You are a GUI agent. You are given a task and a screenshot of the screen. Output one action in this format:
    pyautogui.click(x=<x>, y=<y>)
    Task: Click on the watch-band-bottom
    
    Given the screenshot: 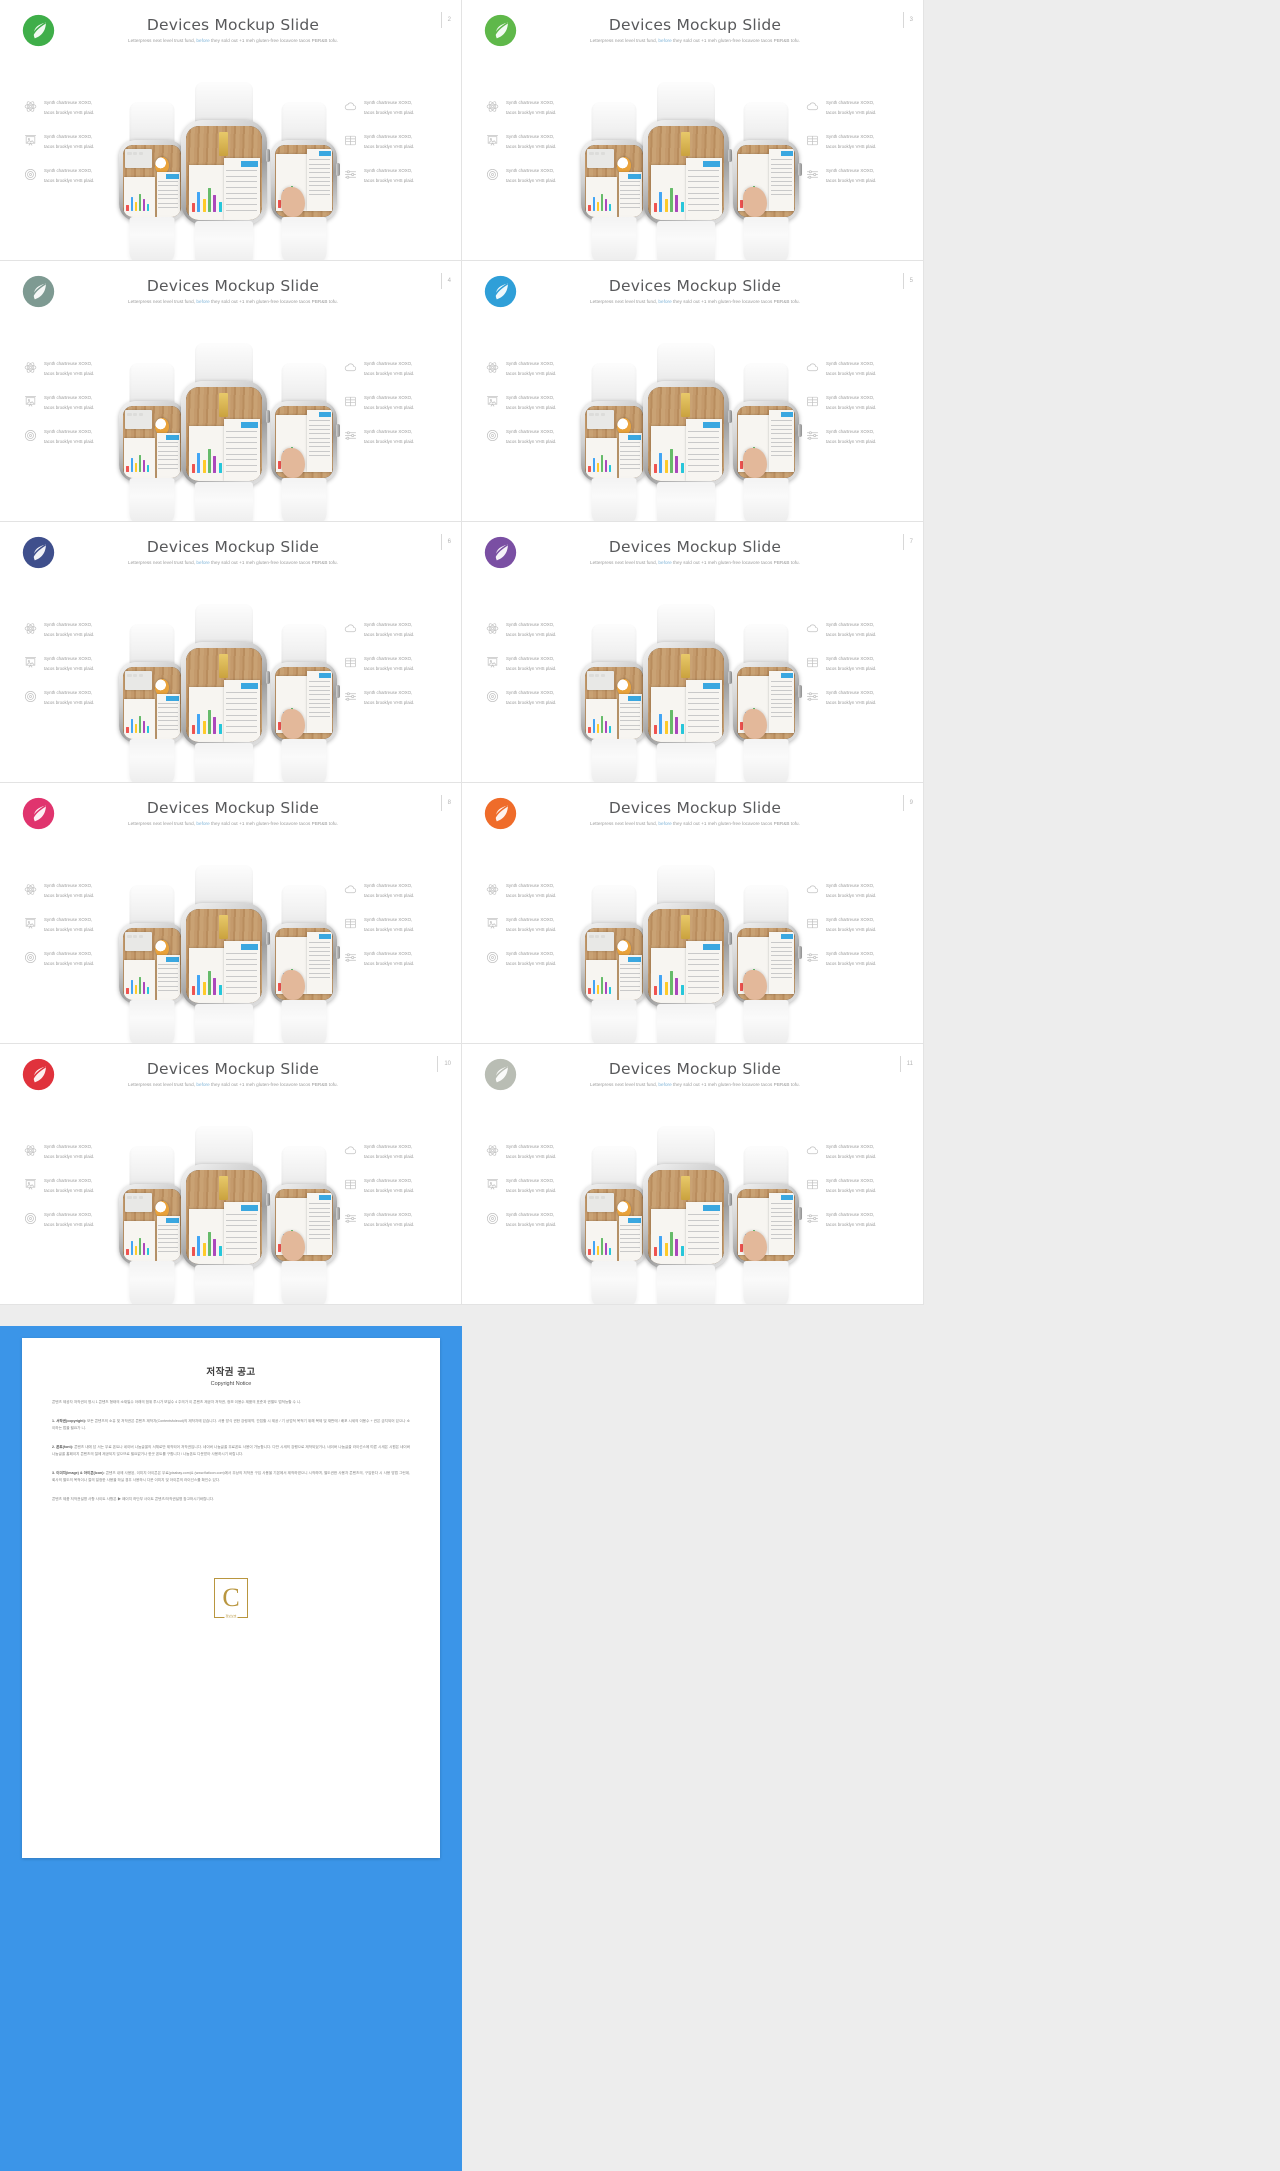 What is the action you would take?
    pyautogui.click(x=304, y=238)
    